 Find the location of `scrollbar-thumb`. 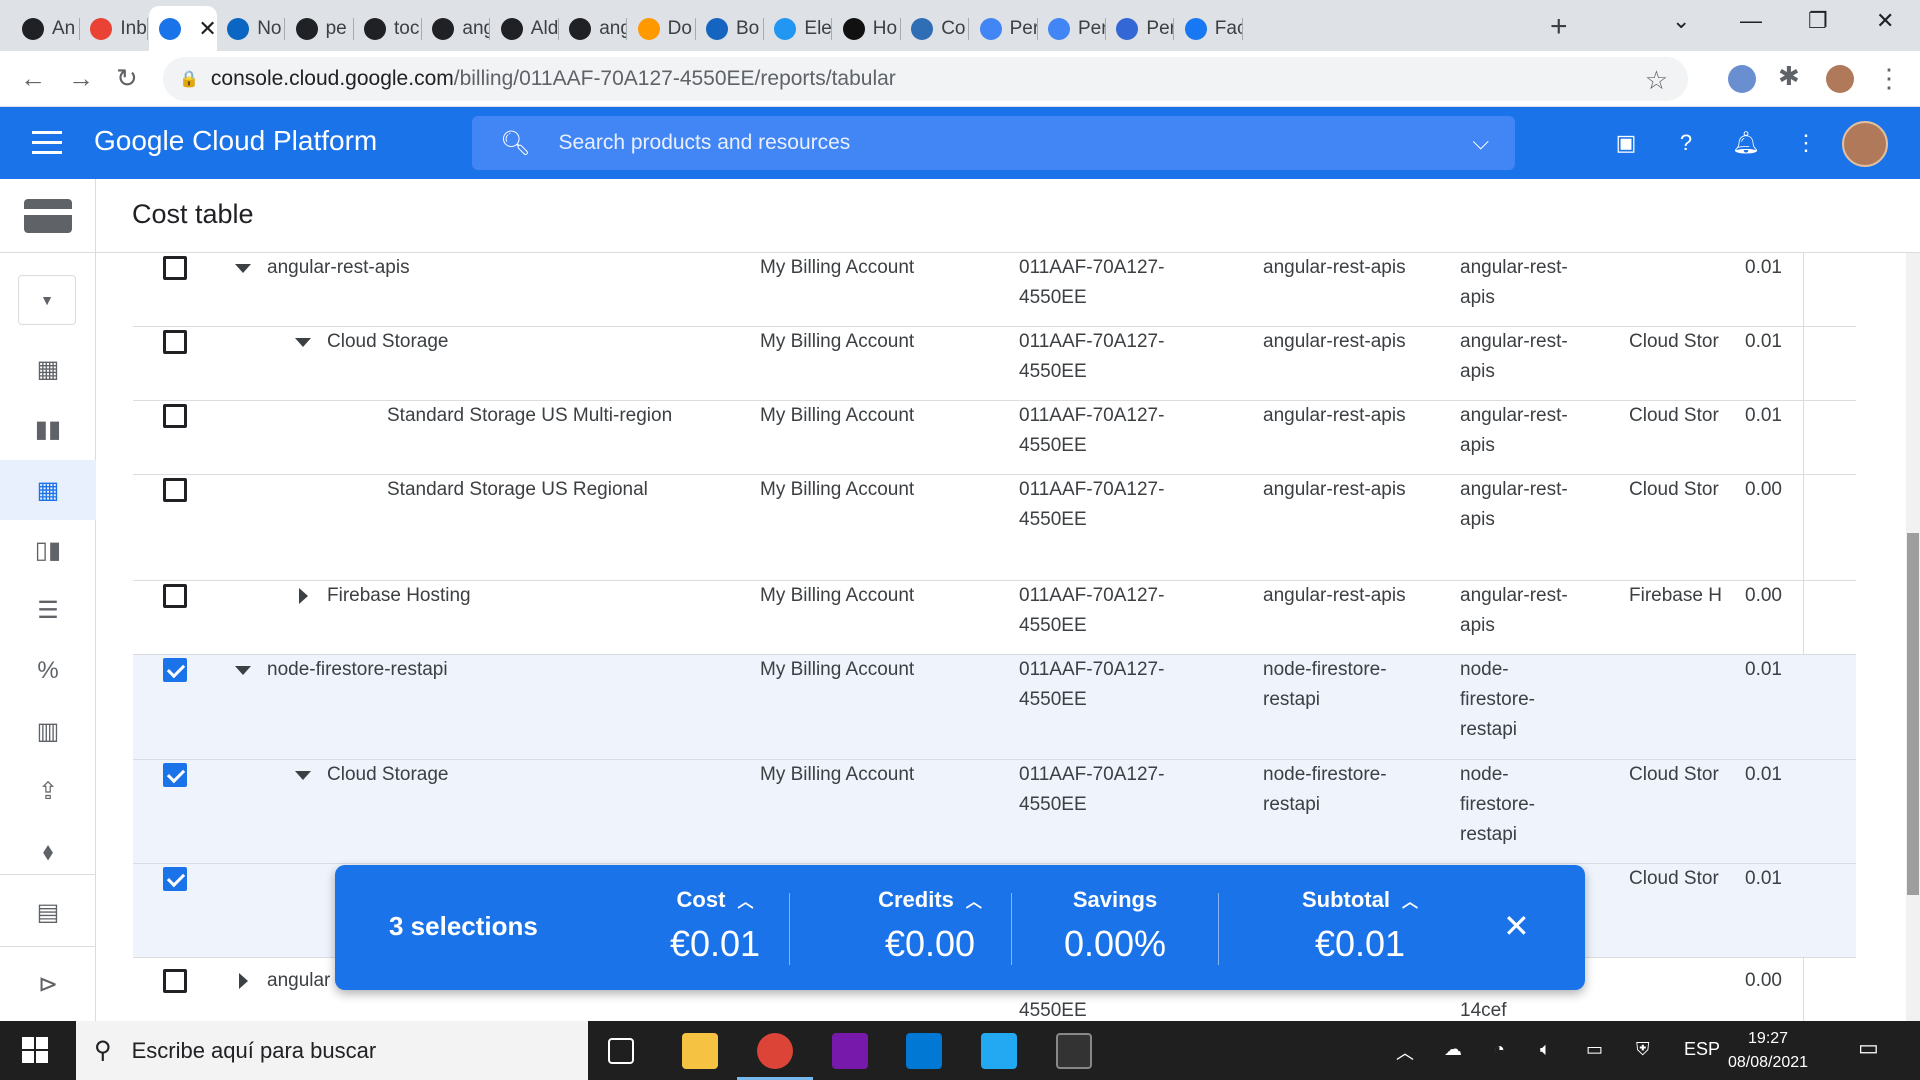

scrollbar-thumb is located at coordinates (1913, 714).